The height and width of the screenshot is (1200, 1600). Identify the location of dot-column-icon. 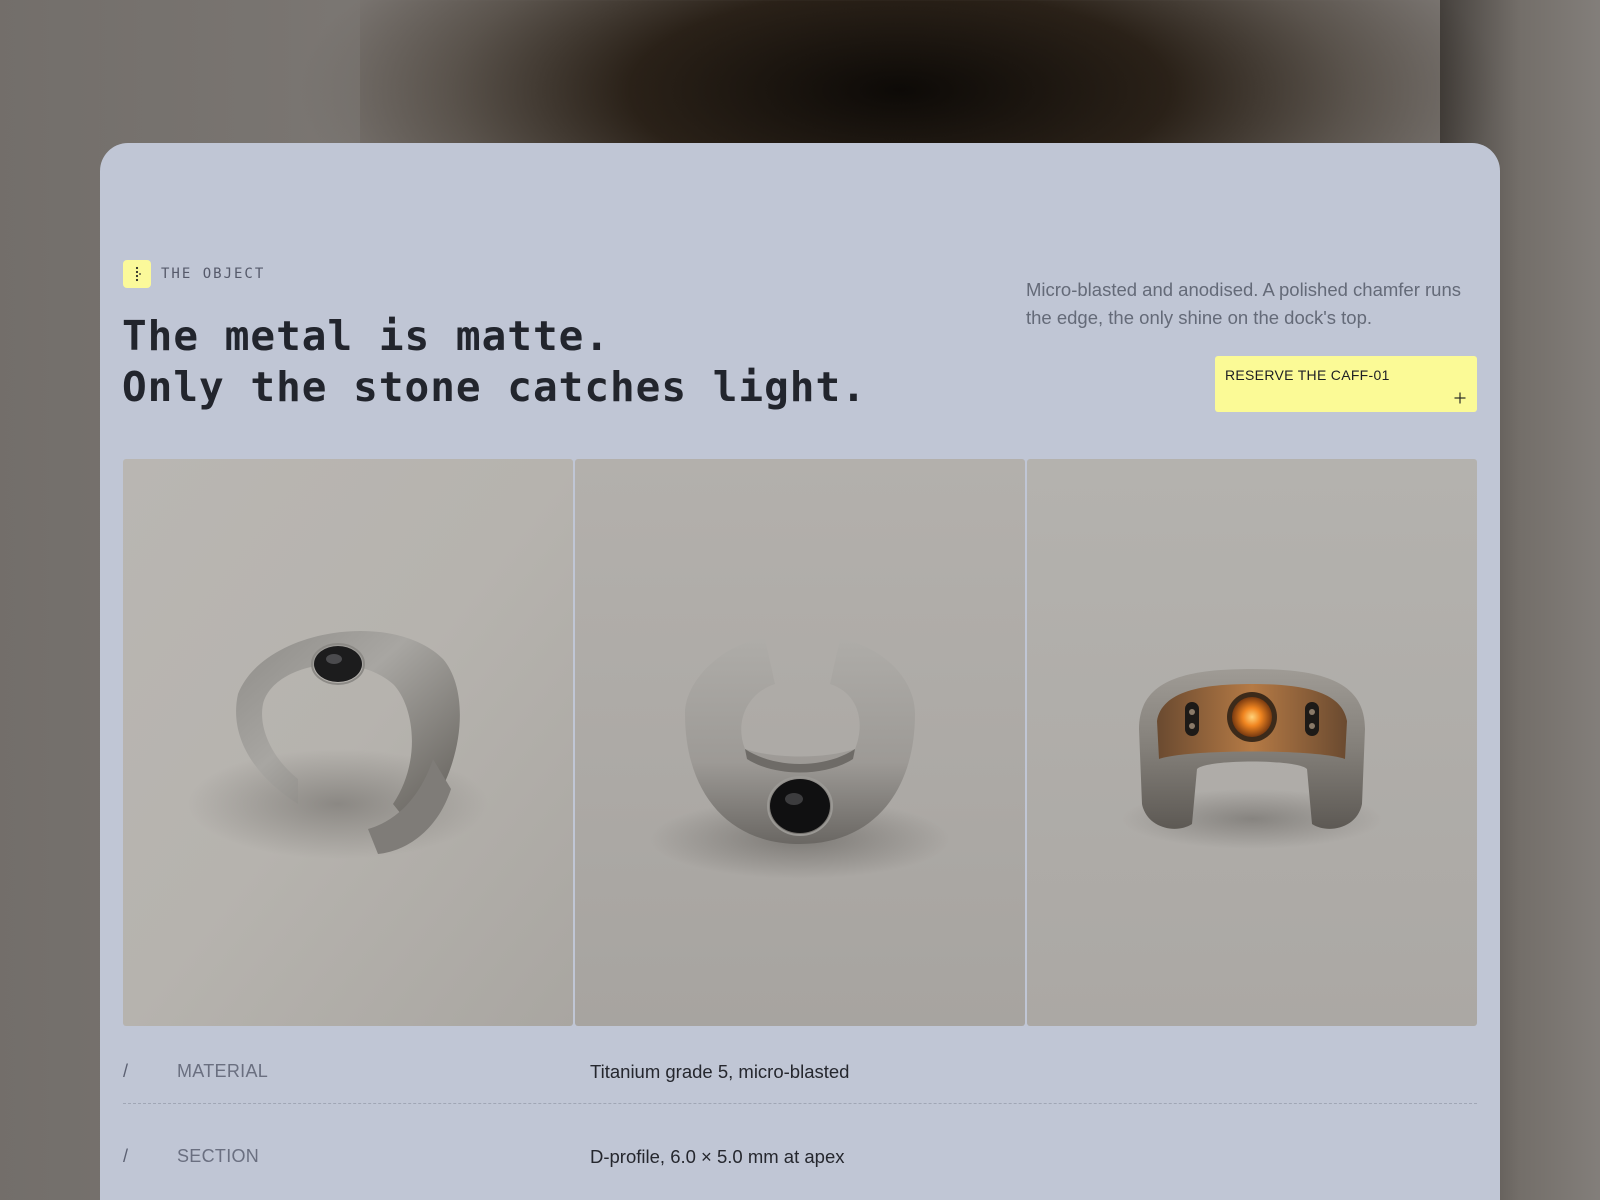
(137, 274).